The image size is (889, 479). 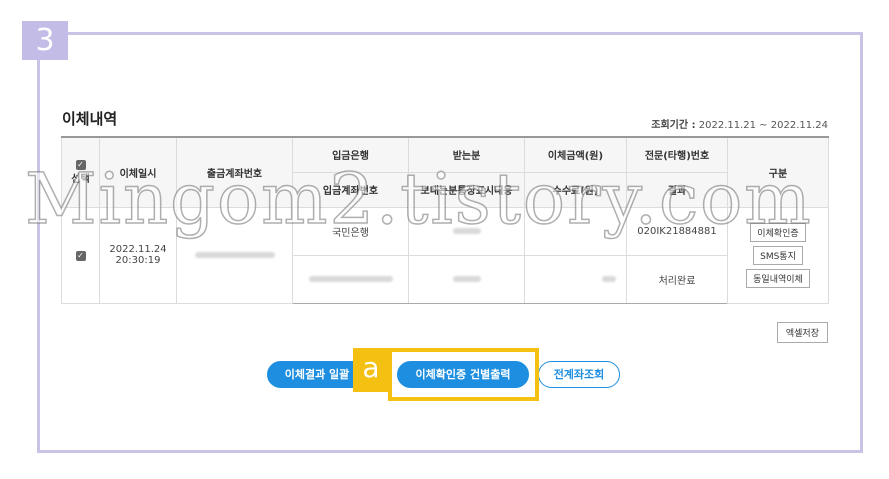 I want to click on batch-result-print-button: 이체결과 일괄, so click(x=317, y=374).